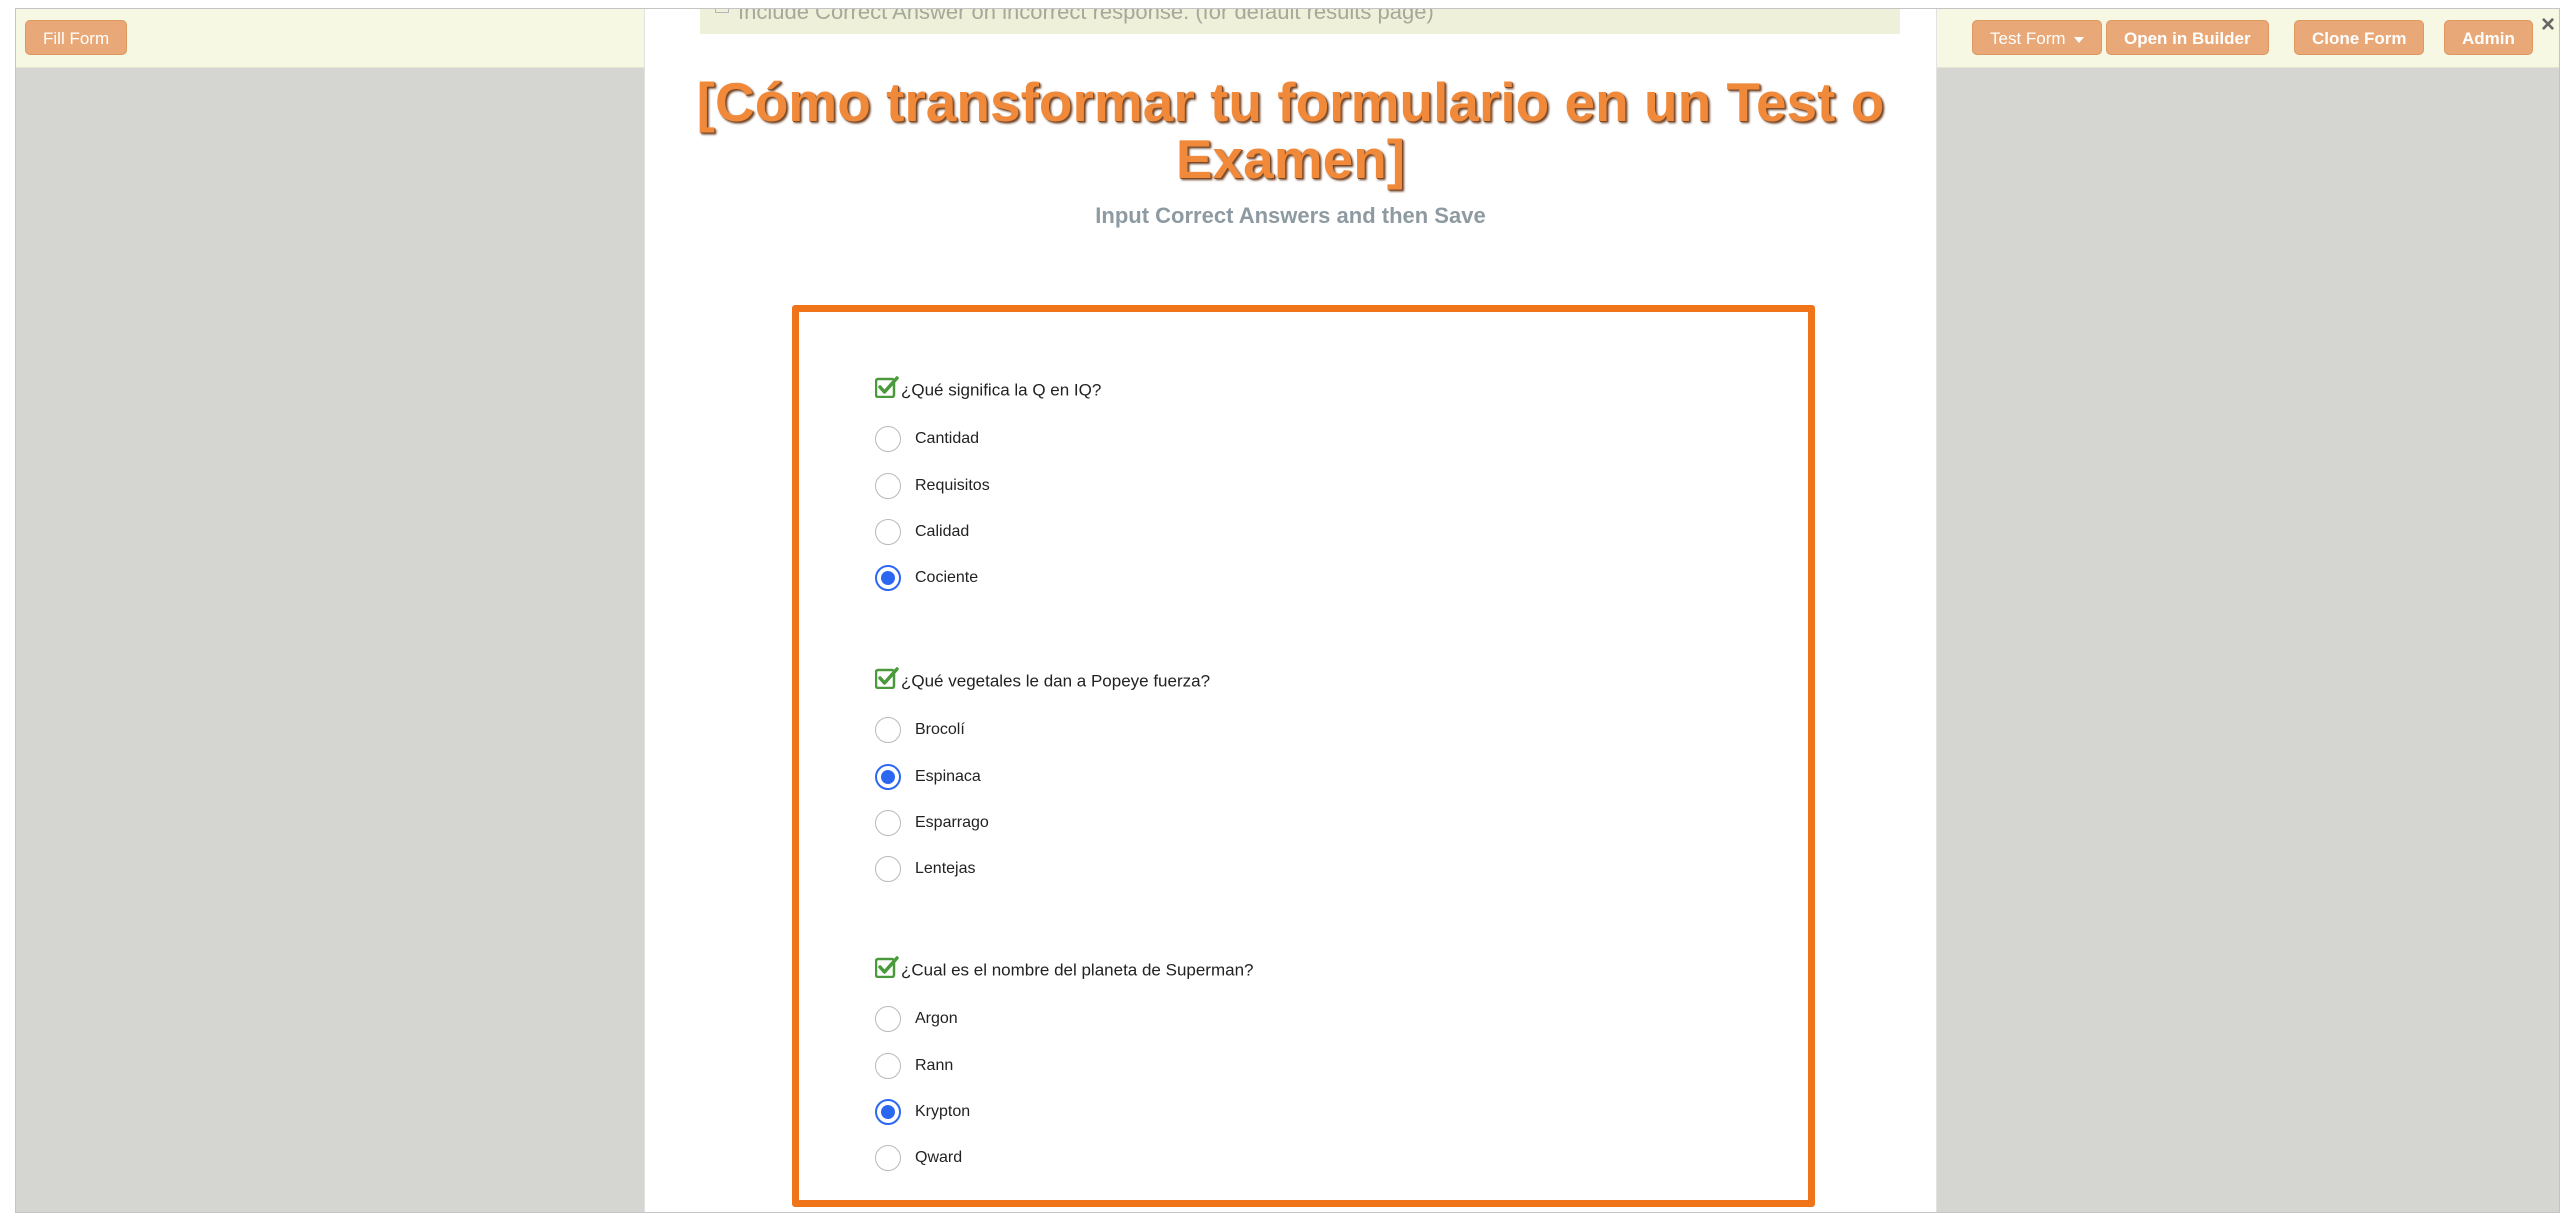  What do you see at coordinates (1001, 390) in the screenshot?
I see `question-text: ¿Qué significa la Q en IQ?` at bounding box center [1001, 390].